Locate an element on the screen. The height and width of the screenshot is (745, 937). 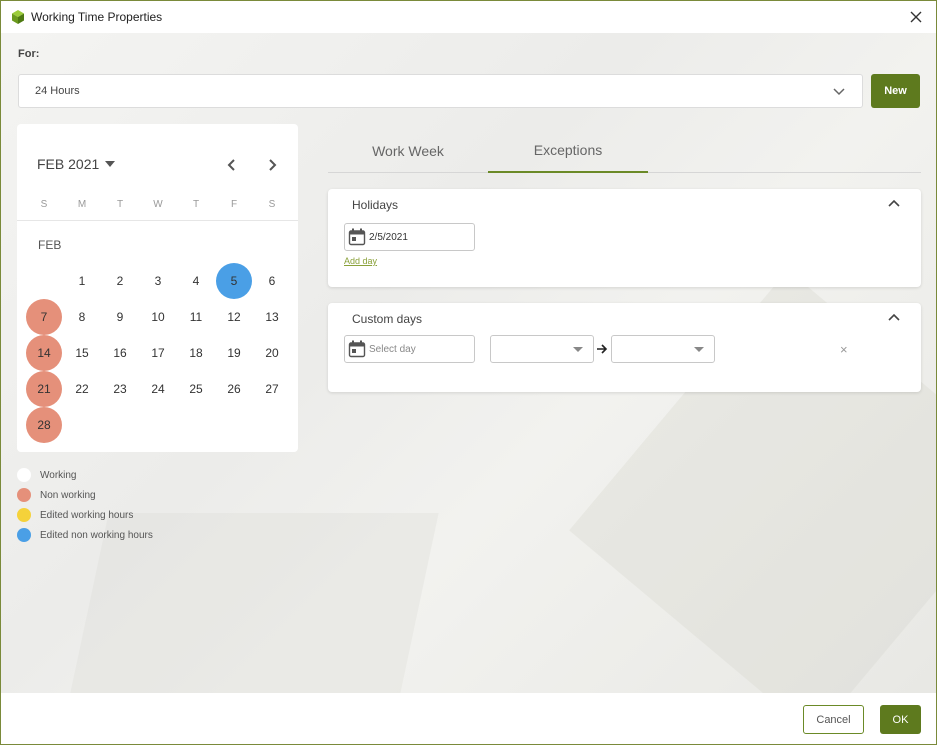
new-button: New is located at coordinates (895, 91).